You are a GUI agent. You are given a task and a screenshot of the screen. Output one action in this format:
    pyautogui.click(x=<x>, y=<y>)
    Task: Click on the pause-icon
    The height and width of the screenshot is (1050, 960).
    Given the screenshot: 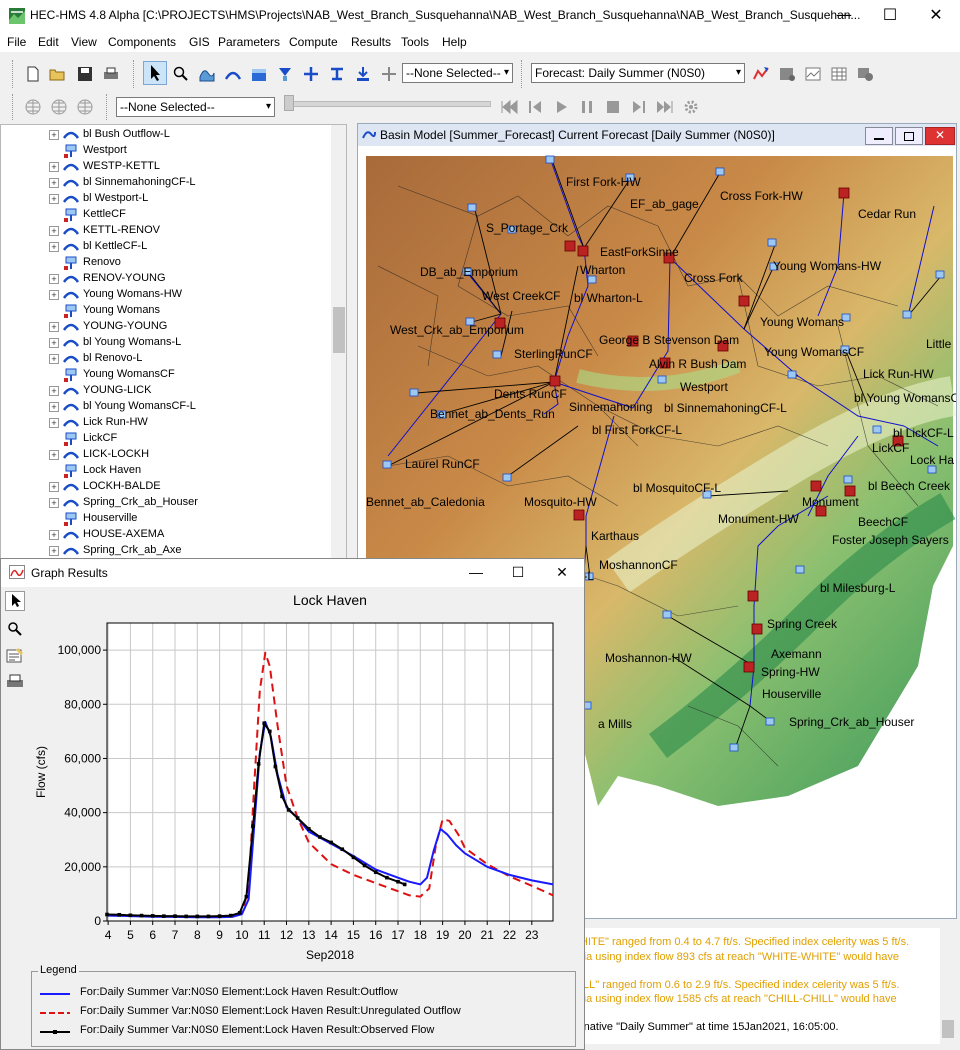 What is the action you would take?
    pyautogui.click(x=587, y=107)
    